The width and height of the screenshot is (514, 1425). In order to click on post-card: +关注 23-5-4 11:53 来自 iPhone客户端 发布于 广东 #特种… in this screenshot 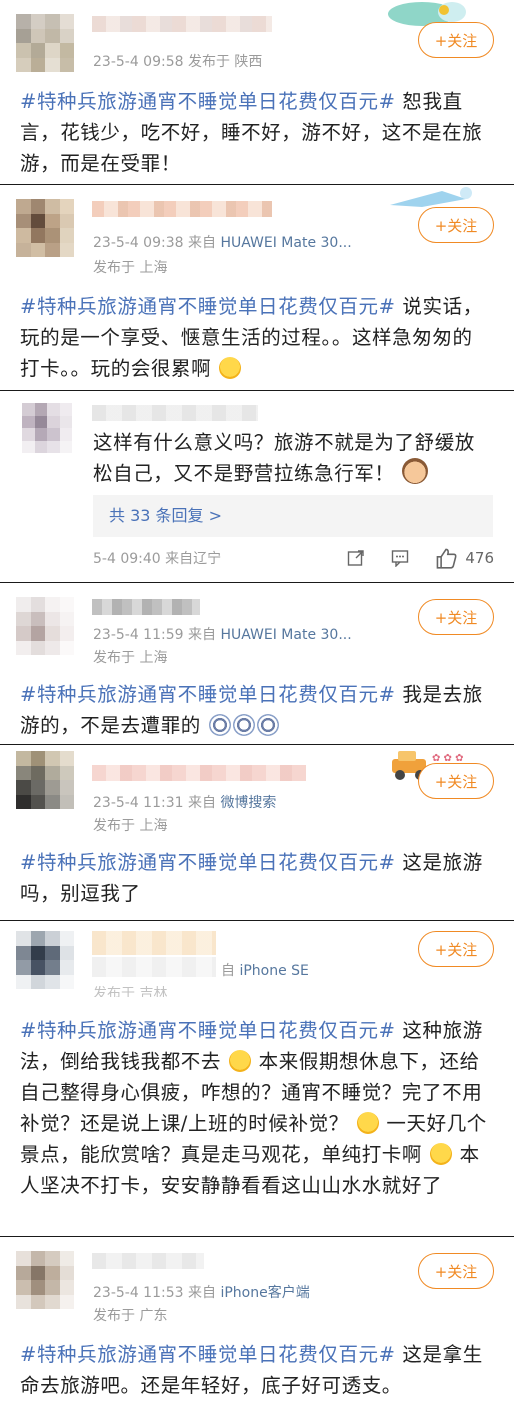, I will do `click(257, 1330)`.